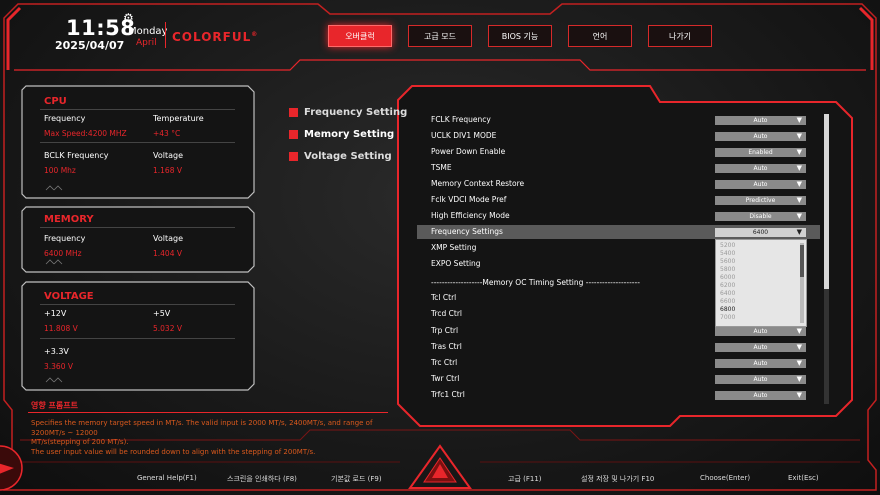  Describe the element at coordinates (618, 184) in the screenshot. I see `setting-memory-context-restore: Memory Context Restore Auto ▼` at that location.